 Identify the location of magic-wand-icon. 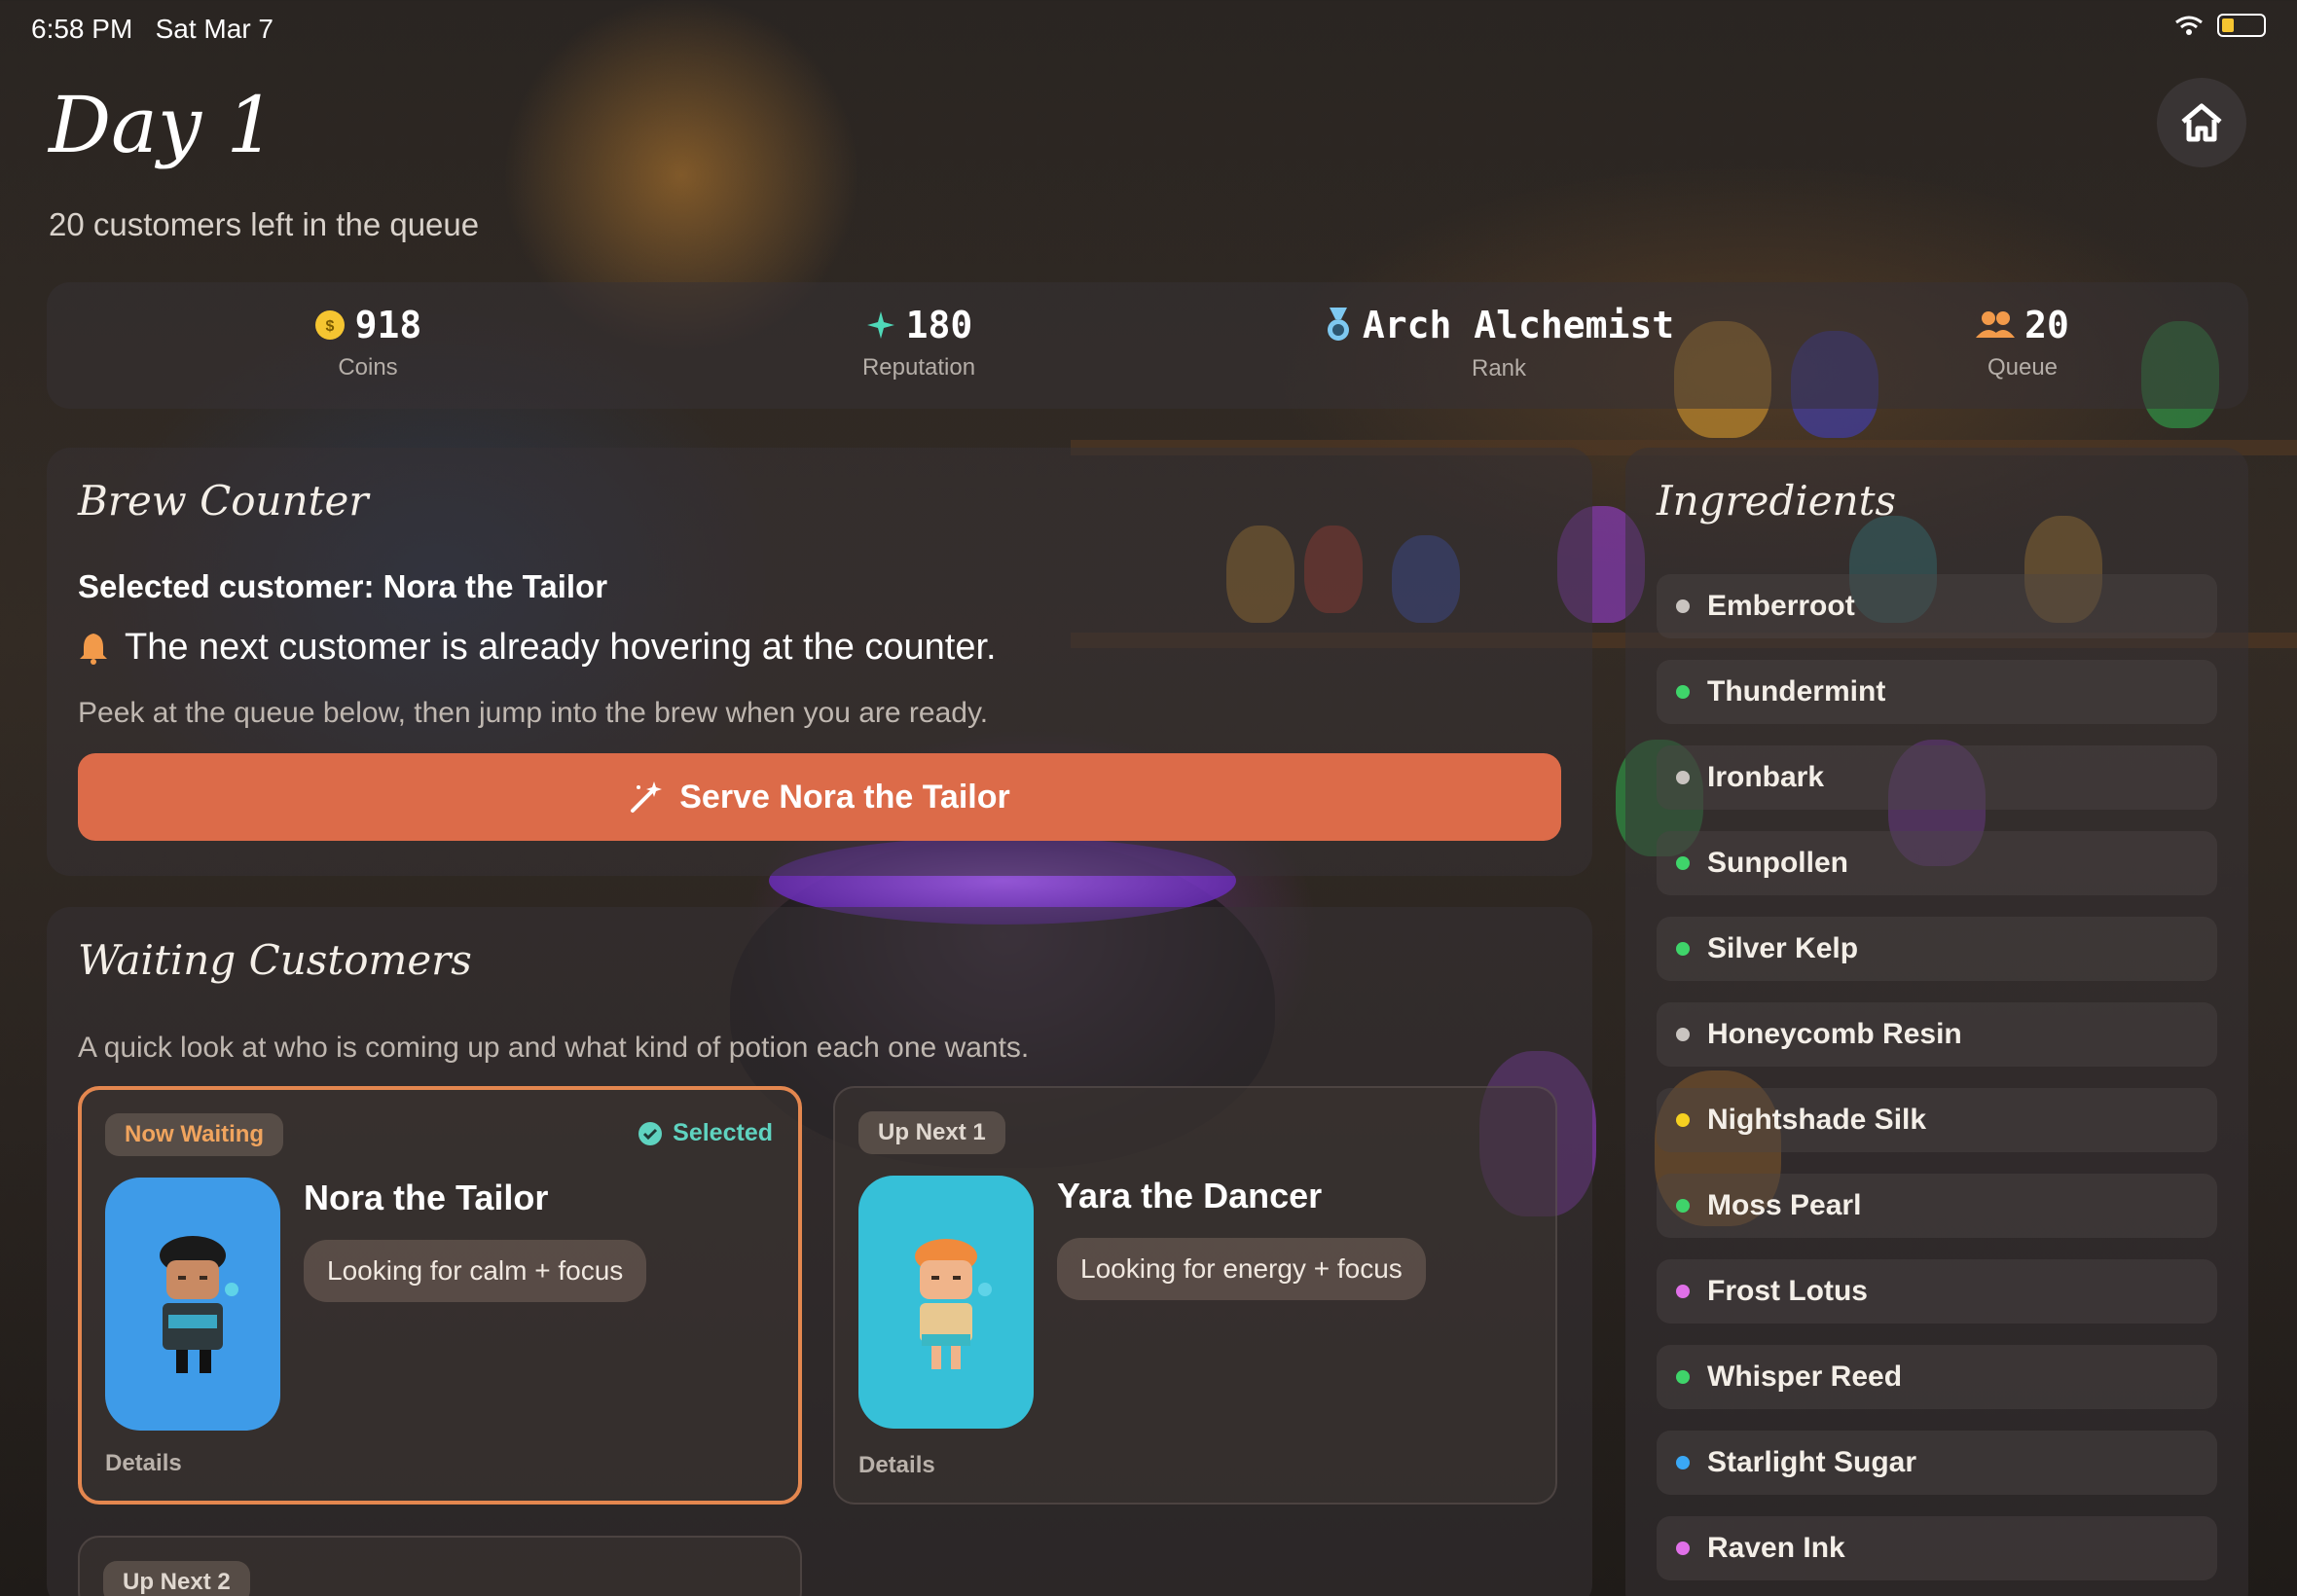
(647, 797).